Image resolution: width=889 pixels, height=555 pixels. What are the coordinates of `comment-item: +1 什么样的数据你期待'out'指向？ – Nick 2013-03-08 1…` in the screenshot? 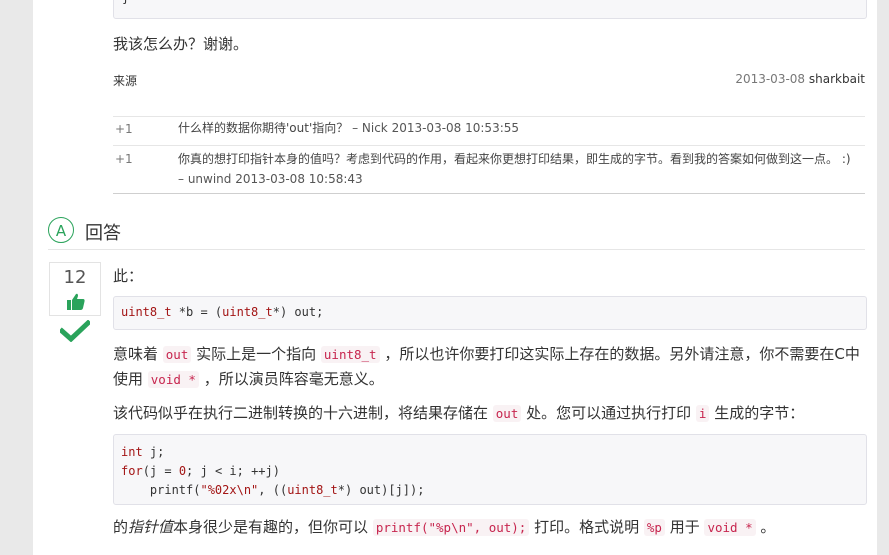 It's located at (489, 130).